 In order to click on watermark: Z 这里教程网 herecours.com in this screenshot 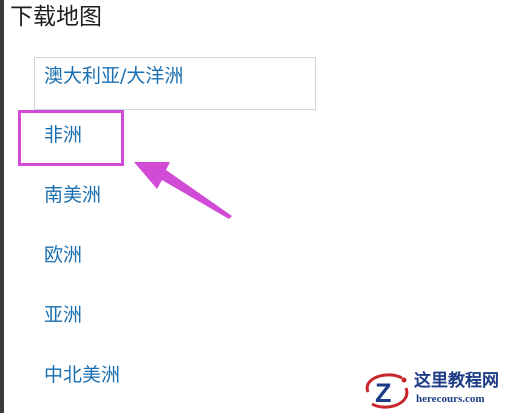, I will do `click(433, 390)`.